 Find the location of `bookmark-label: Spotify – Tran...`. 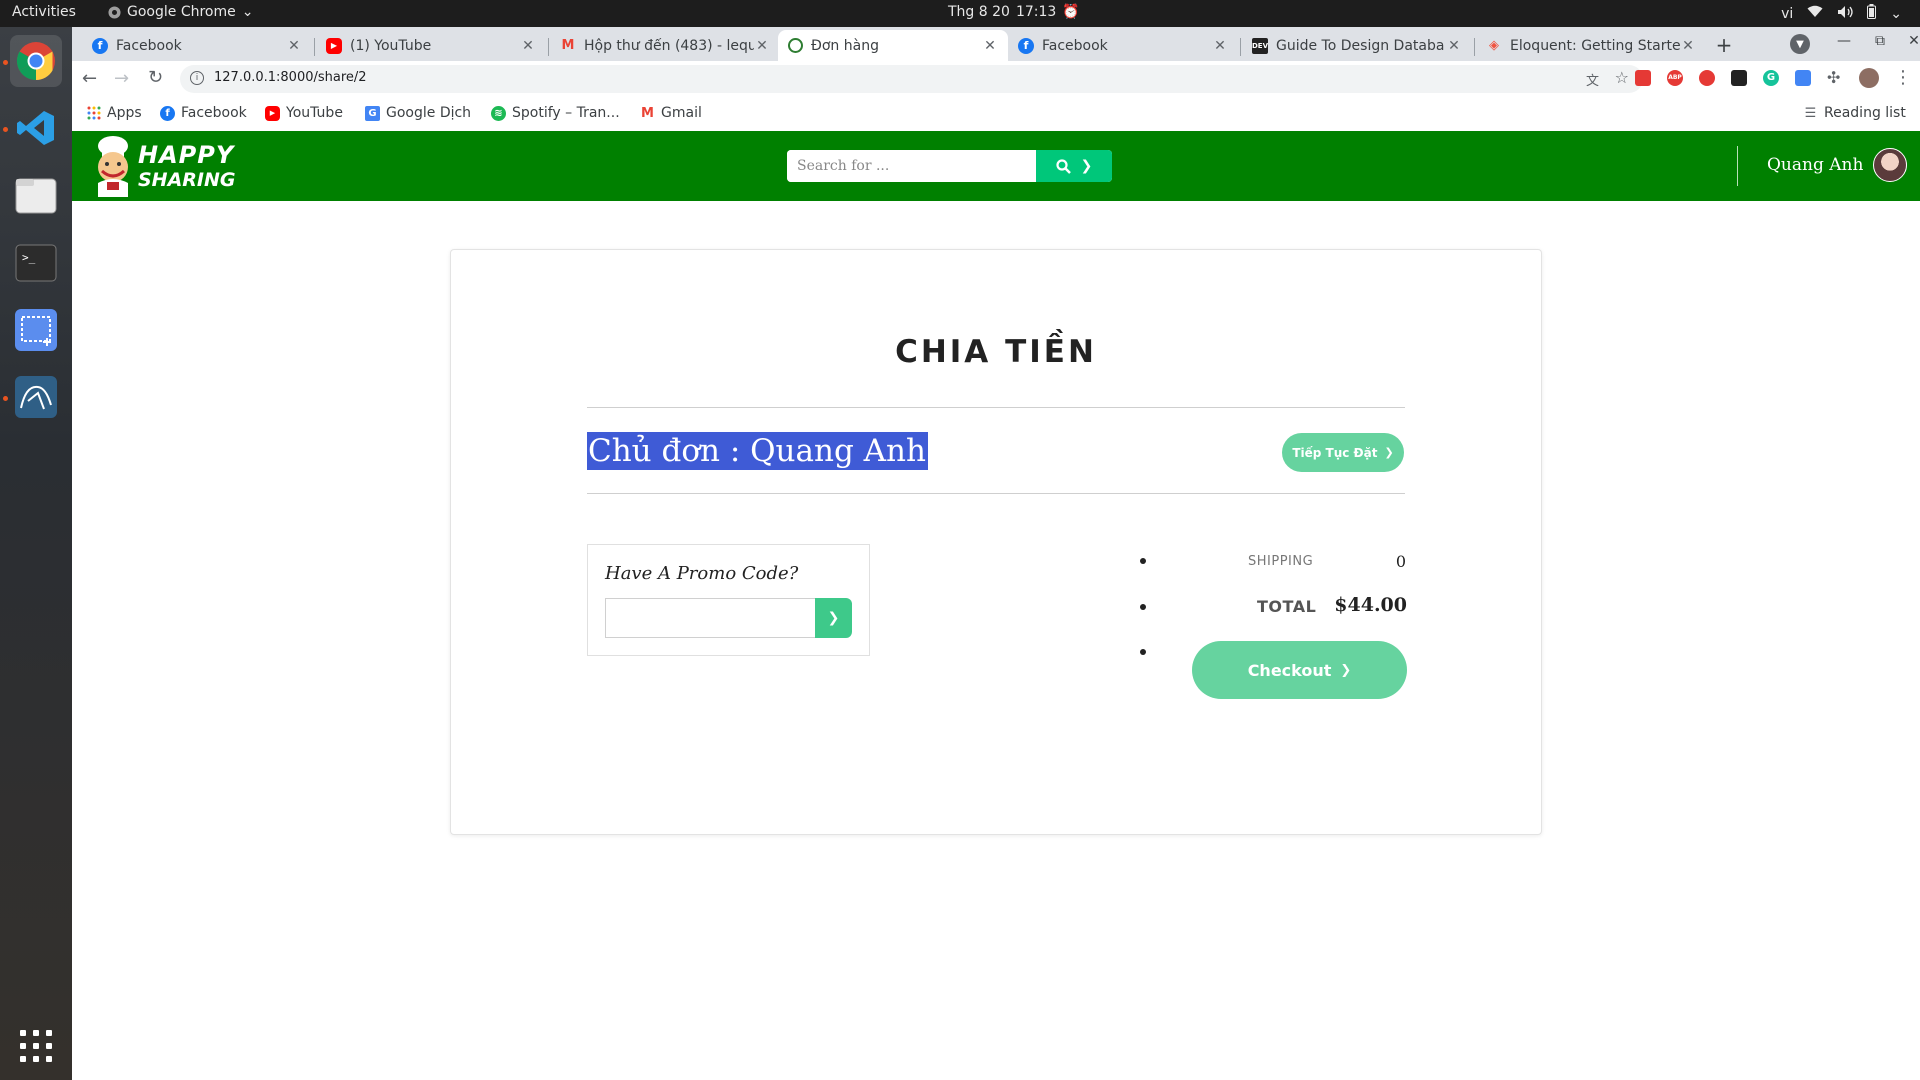

bookmark-label: Spotify – Tran... is located at coordinates (566, 113).